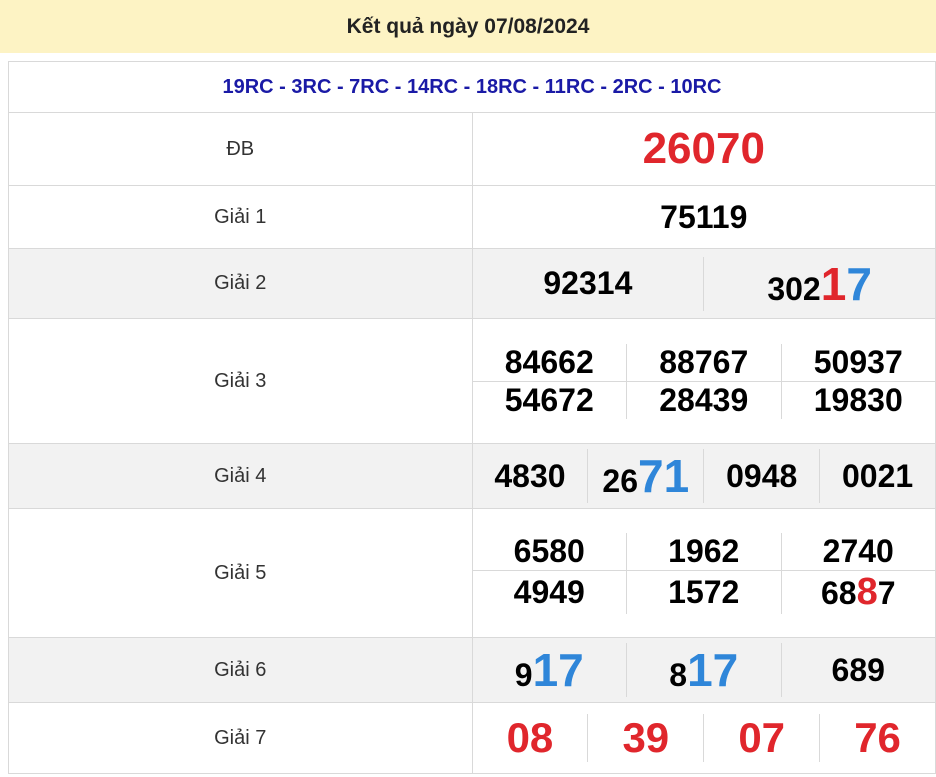 The image size is (936, 777). Describe the element at coordinates (859, 283) in the screenshot. I see `highlight-digit-blue: 7` at that location.